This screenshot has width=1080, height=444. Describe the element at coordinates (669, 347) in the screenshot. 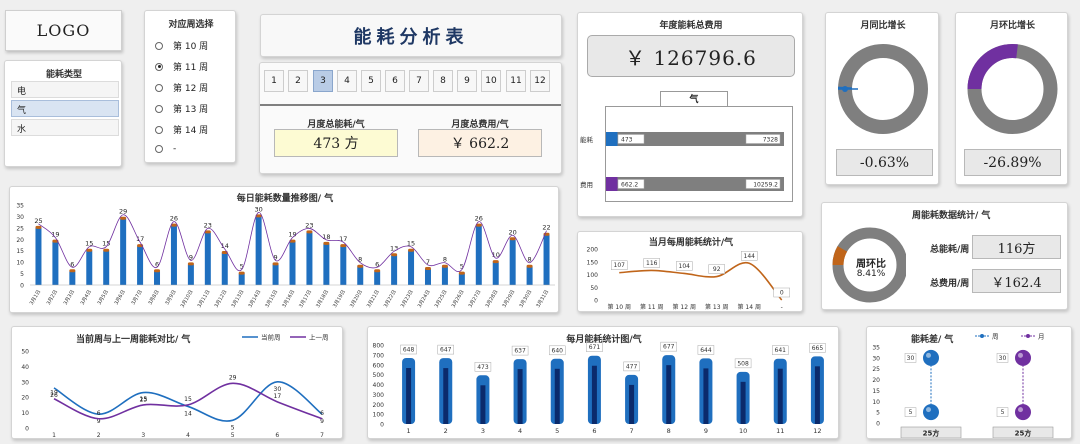

I see `monthly-data-label: 677` at that location.